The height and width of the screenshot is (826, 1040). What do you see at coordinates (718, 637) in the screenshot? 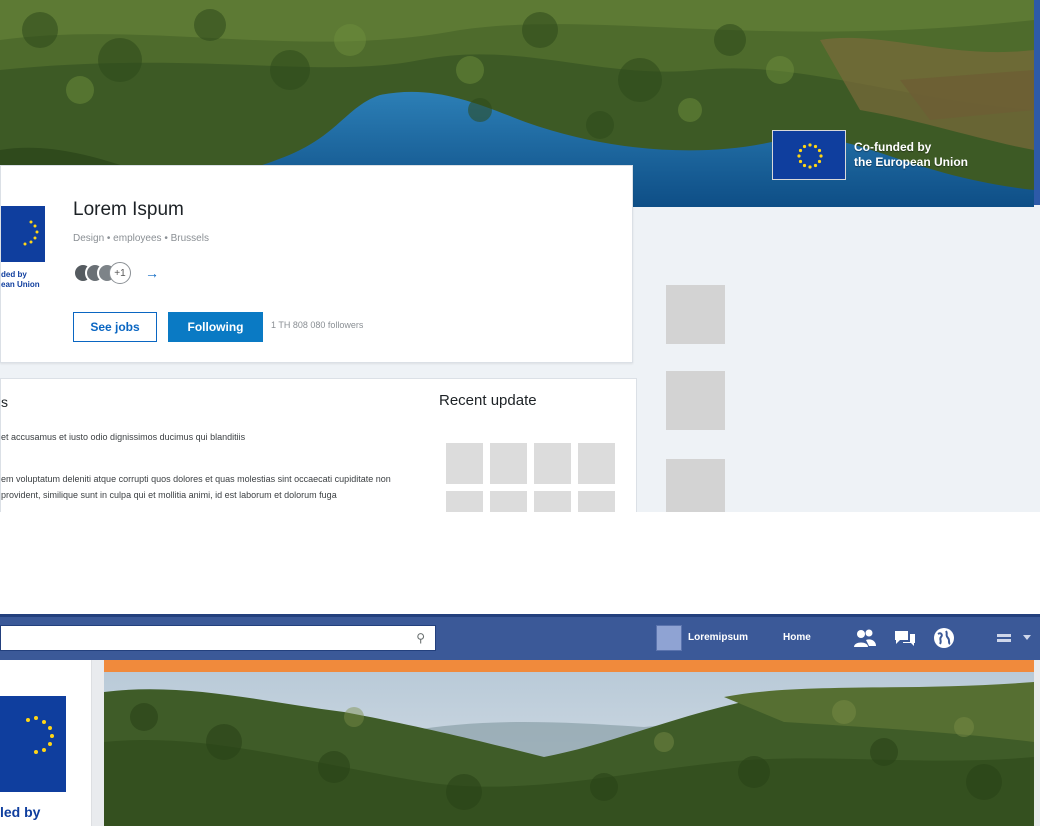
I see `profile-link: Loremipsum` at bounding box center [718, 637].